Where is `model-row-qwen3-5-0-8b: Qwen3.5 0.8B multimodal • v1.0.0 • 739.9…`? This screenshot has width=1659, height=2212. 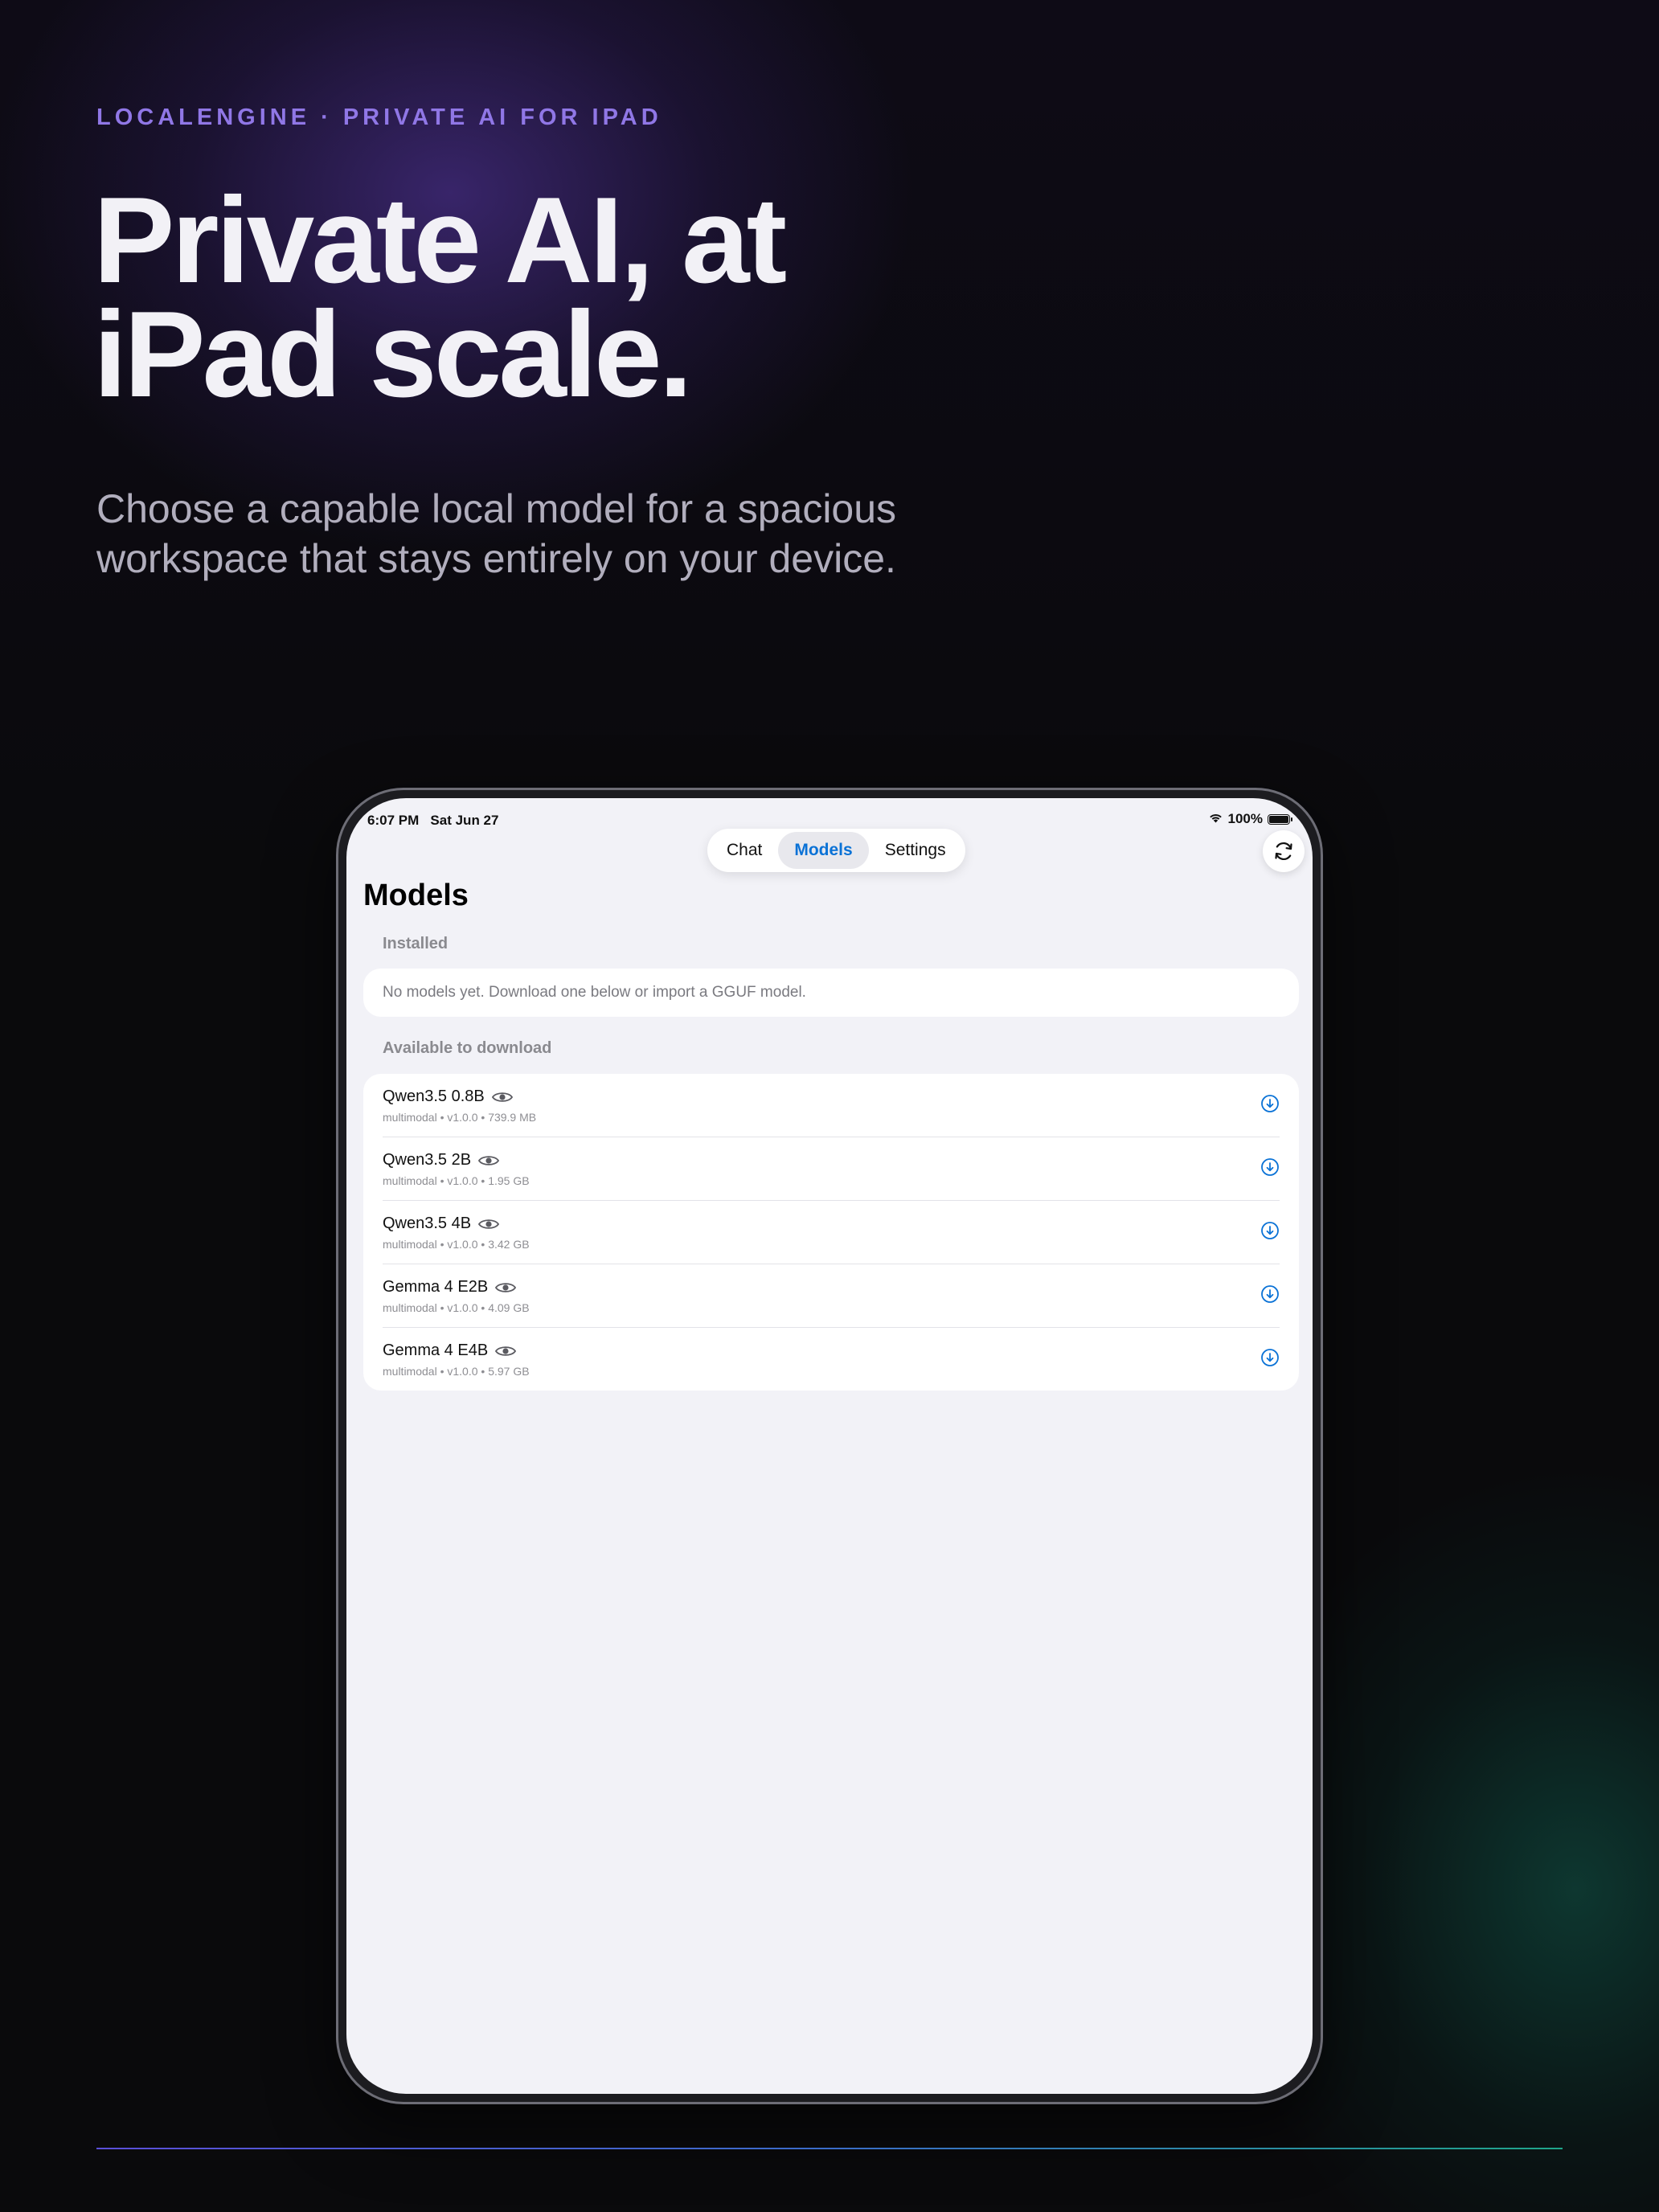
model-row-qwen3-5-0-8b: Qwen3.5 0.8B multimodal • v1.0.0 • 739.9… is located at coordinates (831, 1105).